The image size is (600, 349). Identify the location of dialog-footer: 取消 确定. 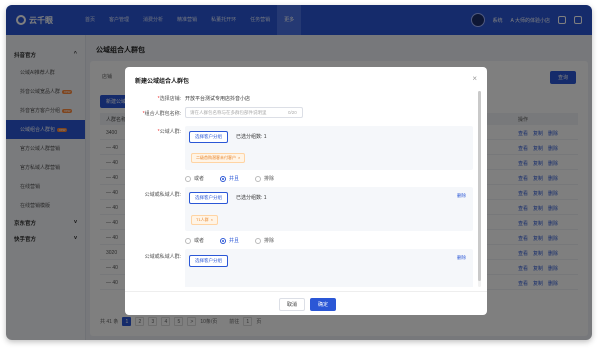
(306, 303).